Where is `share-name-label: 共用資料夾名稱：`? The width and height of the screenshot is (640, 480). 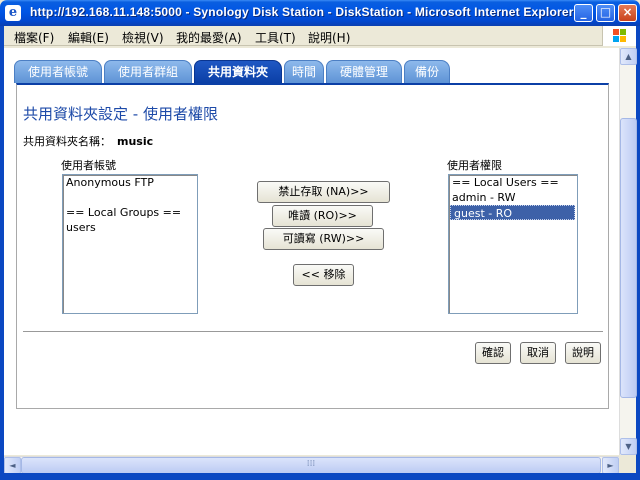 share-name-label: 共用資料夾名稱： is located at coordinates (67, 141).